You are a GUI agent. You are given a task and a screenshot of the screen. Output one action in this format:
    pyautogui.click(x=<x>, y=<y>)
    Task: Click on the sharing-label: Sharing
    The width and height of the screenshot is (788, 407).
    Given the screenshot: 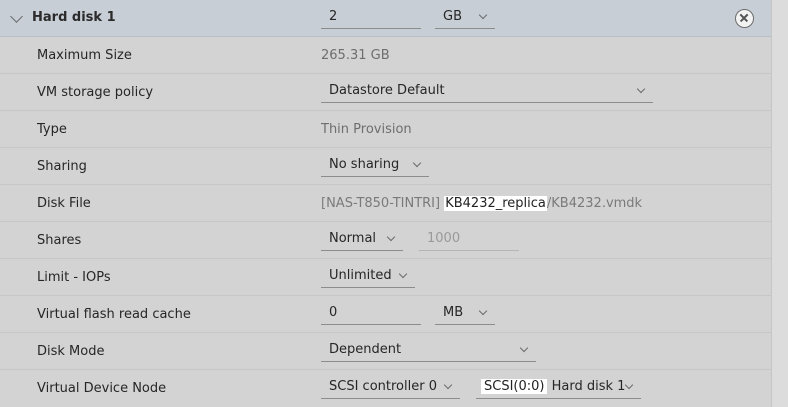 What is the action you would take?
    pyautogui.click(x=62, y=166)
    